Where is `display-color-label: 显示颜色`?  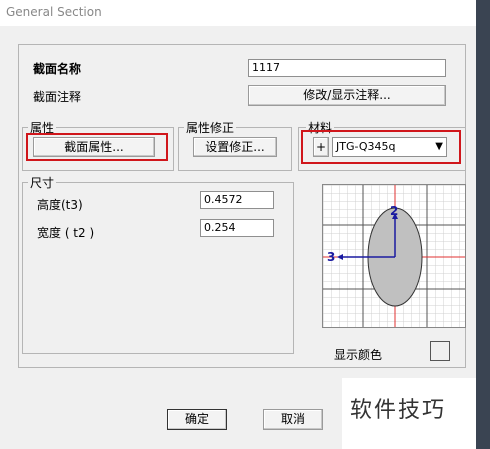
display-color-label: 显示颜色 is located at coordinates (358, 355).